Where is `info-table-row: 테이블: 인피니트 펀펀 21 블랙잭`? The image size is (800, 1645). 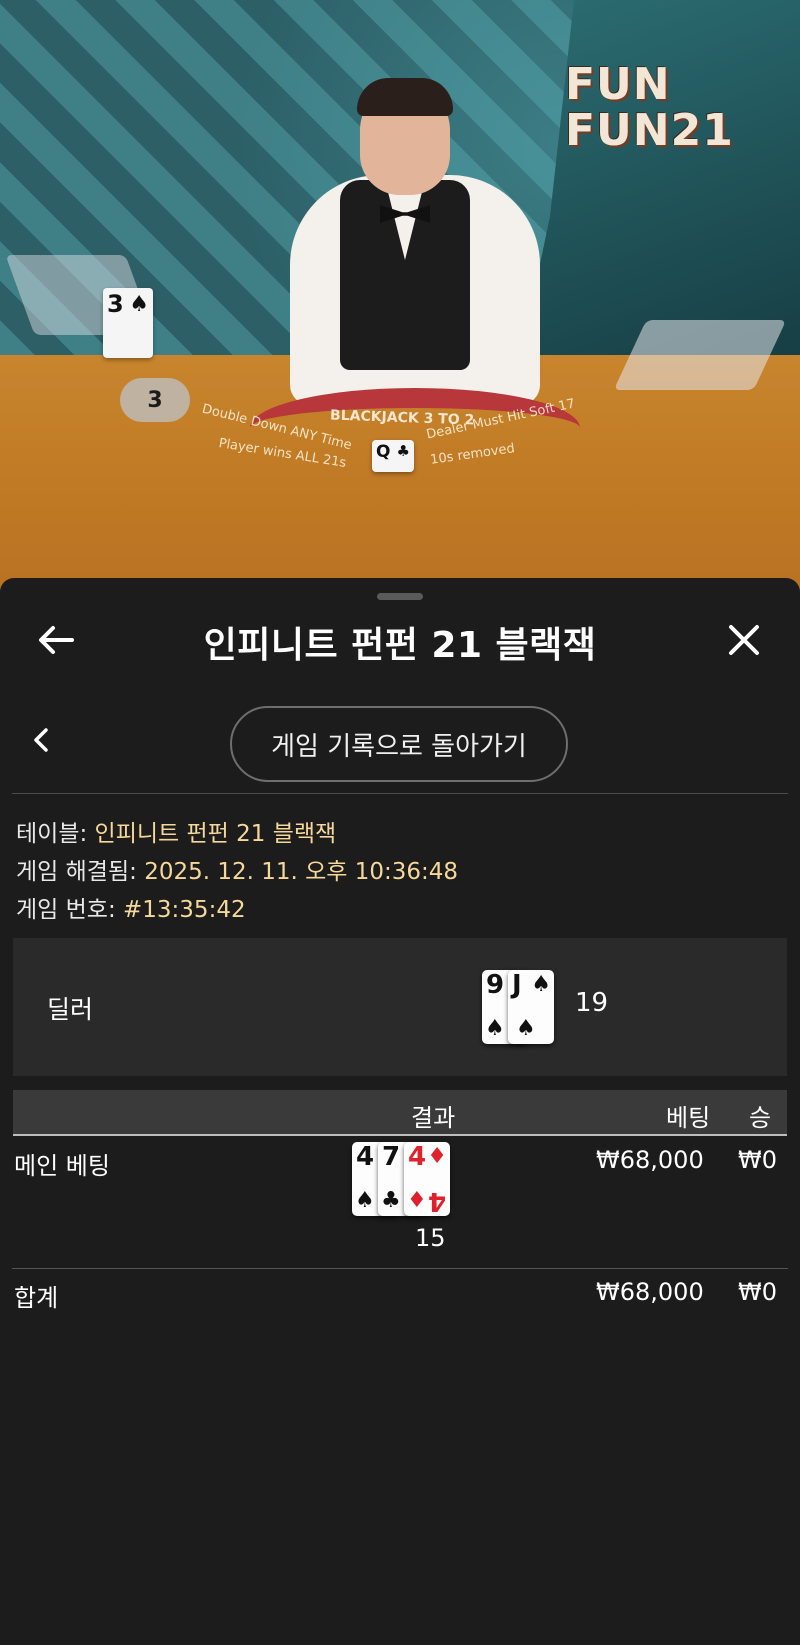 info-table-row: 테이블: 인피니트 펀펀 21 블랙잭 is located at coordinates (176, 831).